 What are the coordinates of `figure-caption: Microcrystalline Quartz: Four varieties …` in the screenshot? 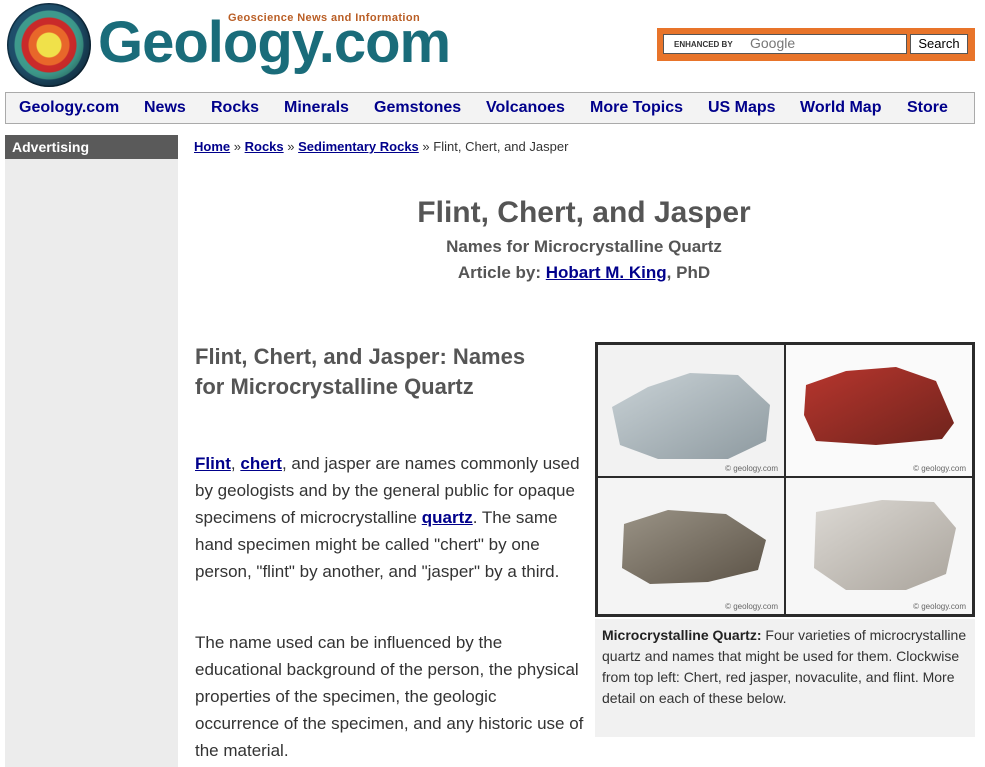 It's located at (785, 678).